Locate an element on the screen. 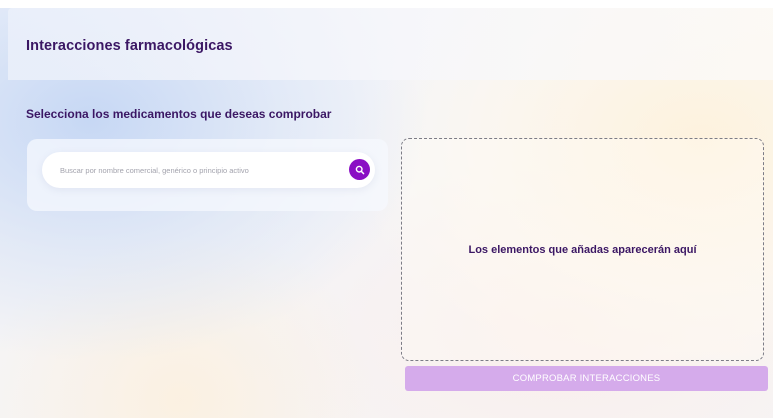  search-input is located at coordinates (195, 170).